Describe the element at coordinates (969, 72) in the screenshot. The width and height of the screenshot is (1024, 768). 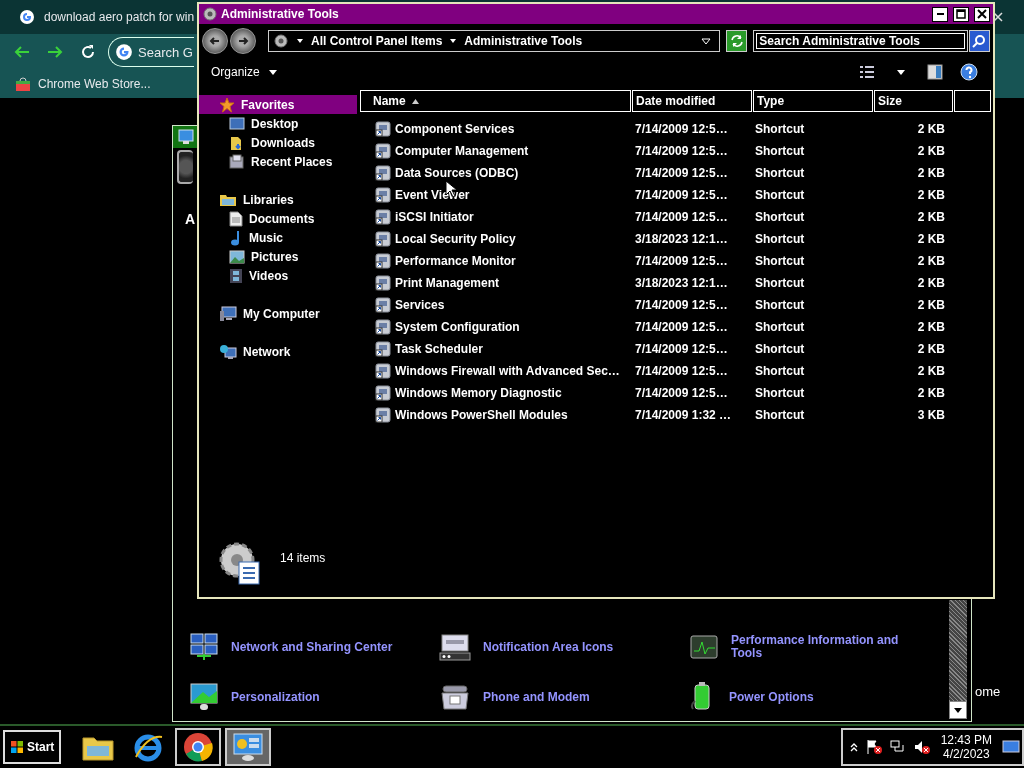
I see `help-button` at that location.